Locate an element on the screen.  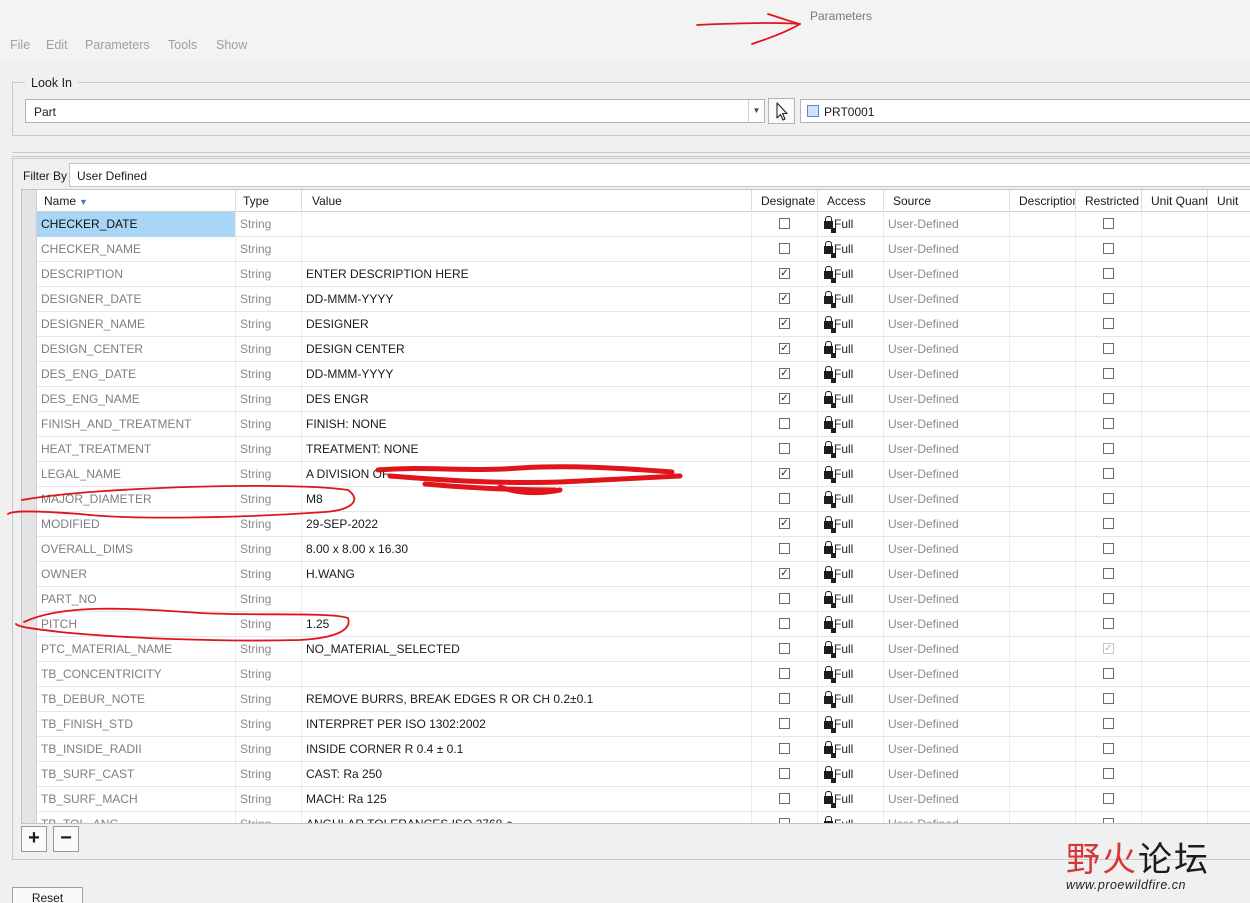
cell-value: H.WANG is located at coordinates (527, 574).